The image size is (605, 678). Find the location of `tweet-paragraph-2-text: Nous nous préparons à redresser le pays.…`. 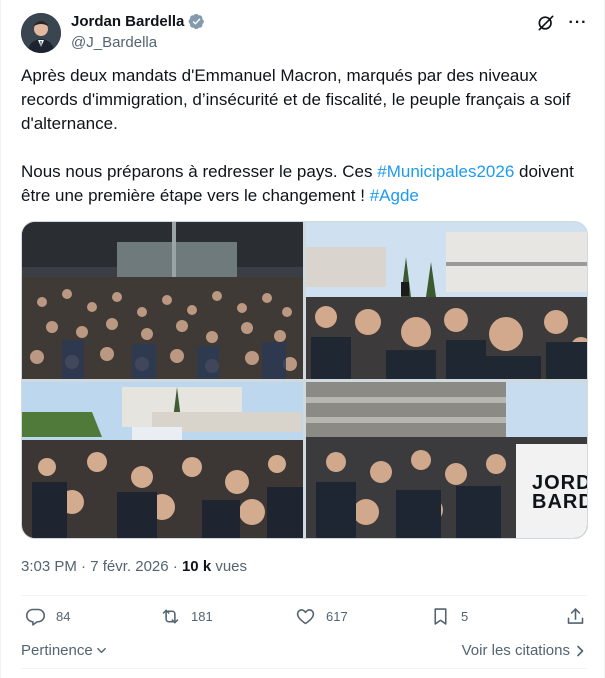

tweet-paragraph-2-text: Nous nous préparons à redresser le pays.… is located at coordinates (199, 171).